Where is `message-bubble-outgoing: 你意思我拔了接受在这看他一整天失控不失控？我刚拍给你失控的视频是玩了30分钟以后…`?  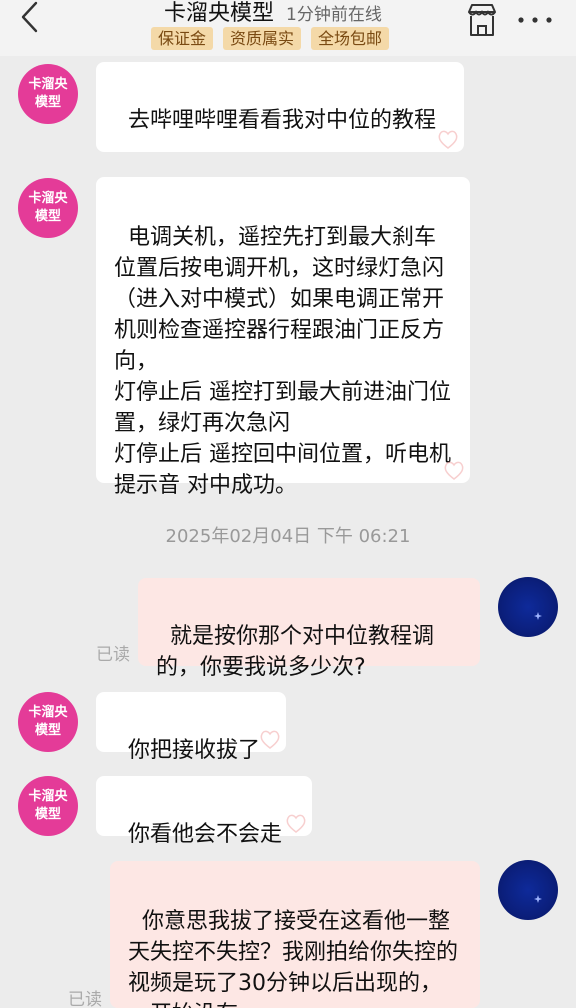 message-bubble-outgoing: 你意思我拔了接受在这看他一整天失控不失控？我刚拍给你失控的视频是玩了30分钟以后… is located at coordinates (295, 934).